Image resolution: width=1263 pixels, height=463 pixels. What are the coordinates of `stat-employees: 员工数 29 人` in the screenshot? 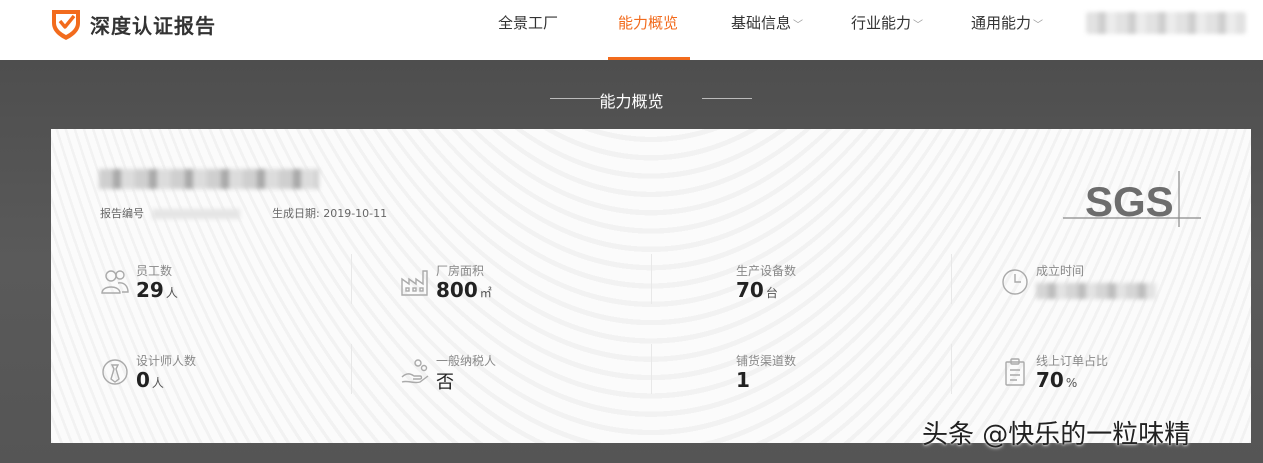 It's located at (210, 284).